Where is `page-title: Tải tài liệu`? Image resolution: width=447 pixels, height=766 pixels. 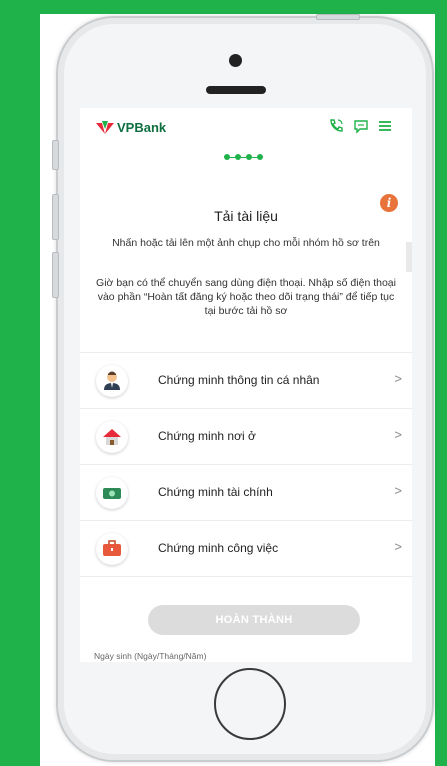
page-title: Tải tài liệu is located at coordinates (246, 216).